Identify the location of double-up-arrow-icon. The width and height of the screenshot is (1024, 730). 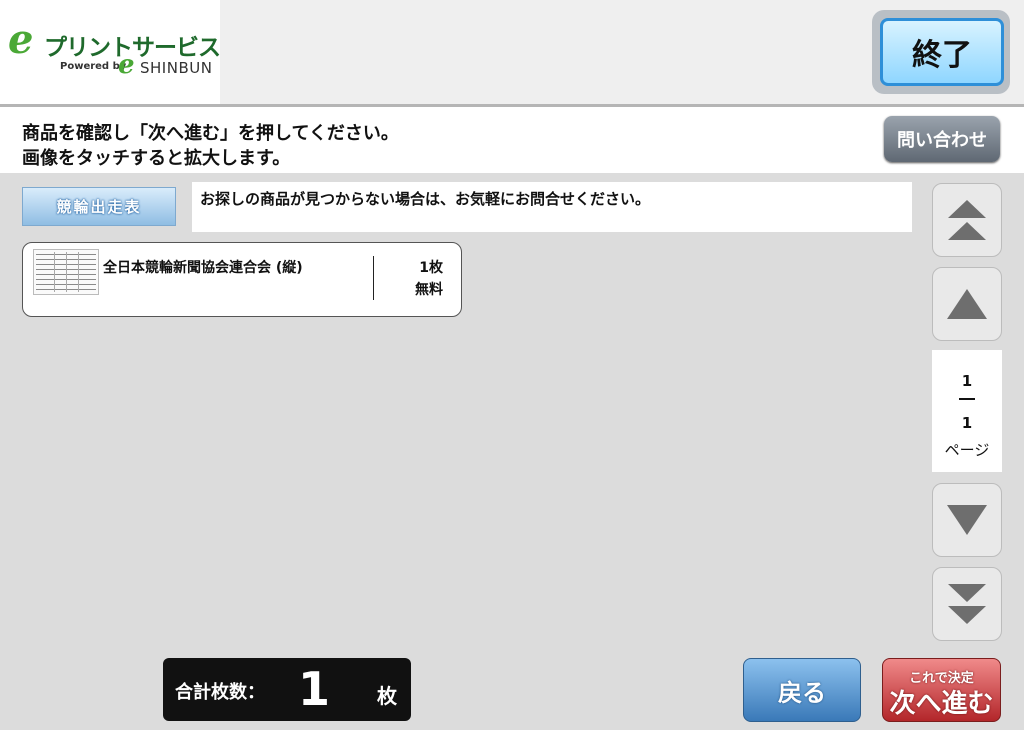
(967, 209).